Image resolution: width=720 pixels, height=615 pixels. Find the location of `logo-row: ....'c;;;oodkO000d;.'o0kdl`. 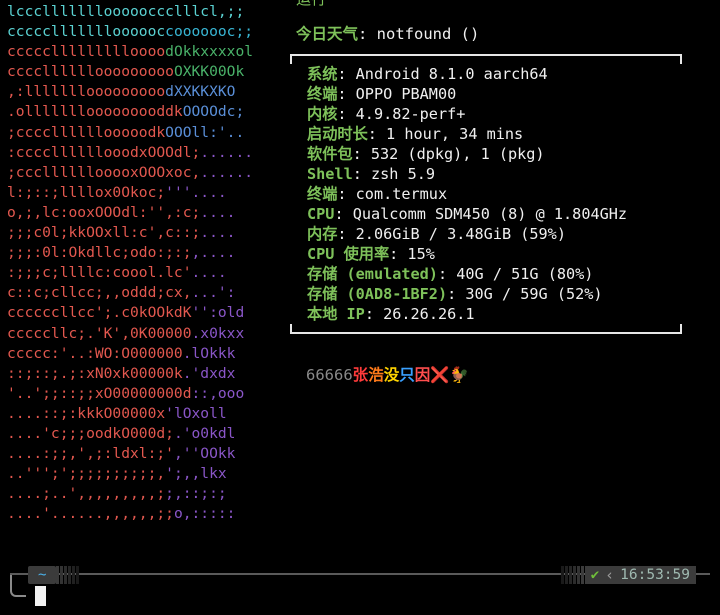

logo-row: ....'c;;;oodkO000d;.'o0kdl is located at coordinates (130, 434).